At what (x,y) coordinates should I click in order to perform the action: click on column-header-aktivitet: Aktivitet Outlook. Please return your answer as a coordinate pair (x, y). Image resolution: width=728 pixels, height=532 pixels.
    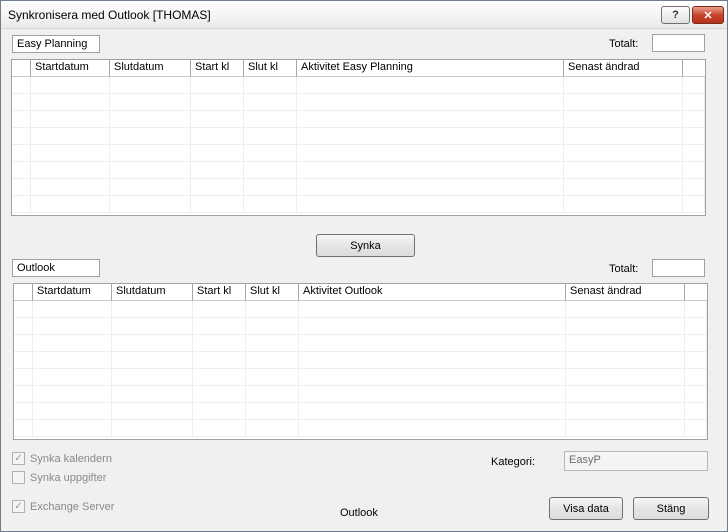
    Looking at the image, I should click on (432, 292).